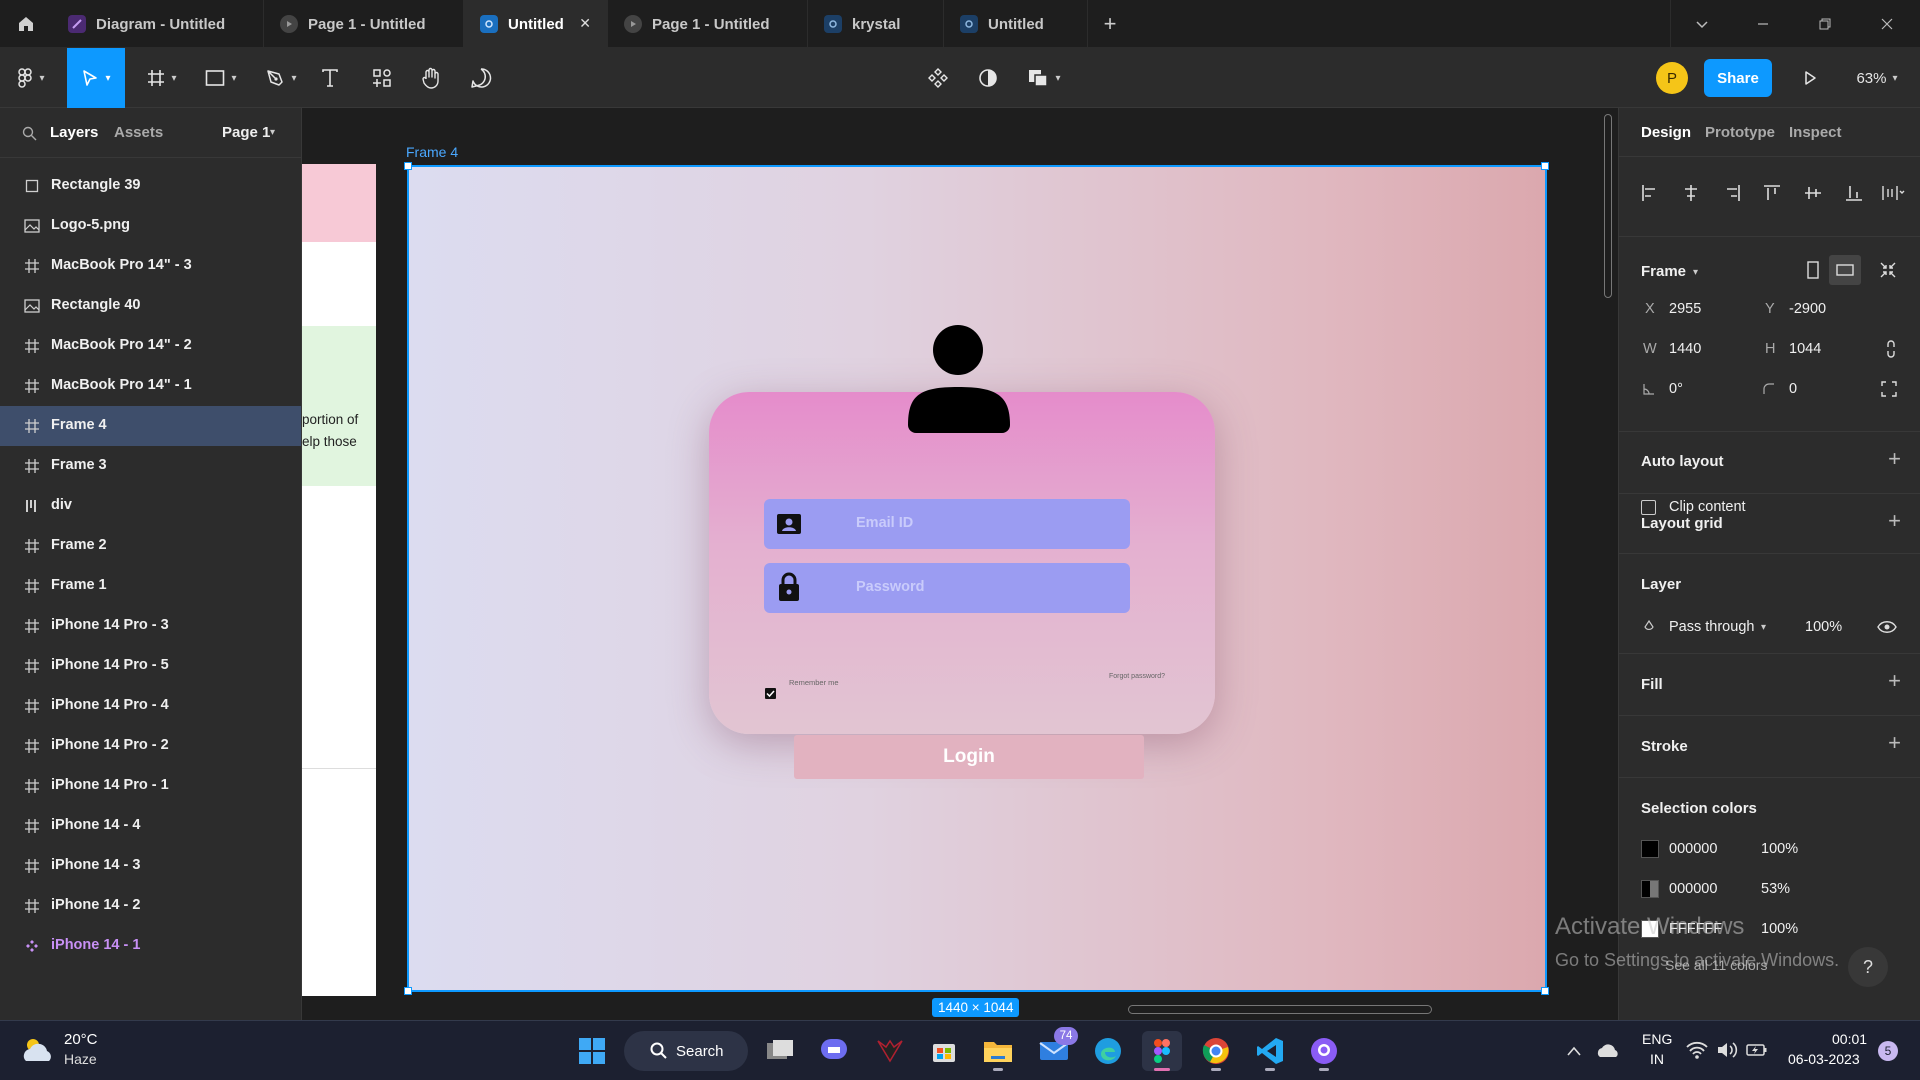 This screenshot has width=1920, height=1080. I want to click on onedrive-cloud-icon, so click(1608, 1050).